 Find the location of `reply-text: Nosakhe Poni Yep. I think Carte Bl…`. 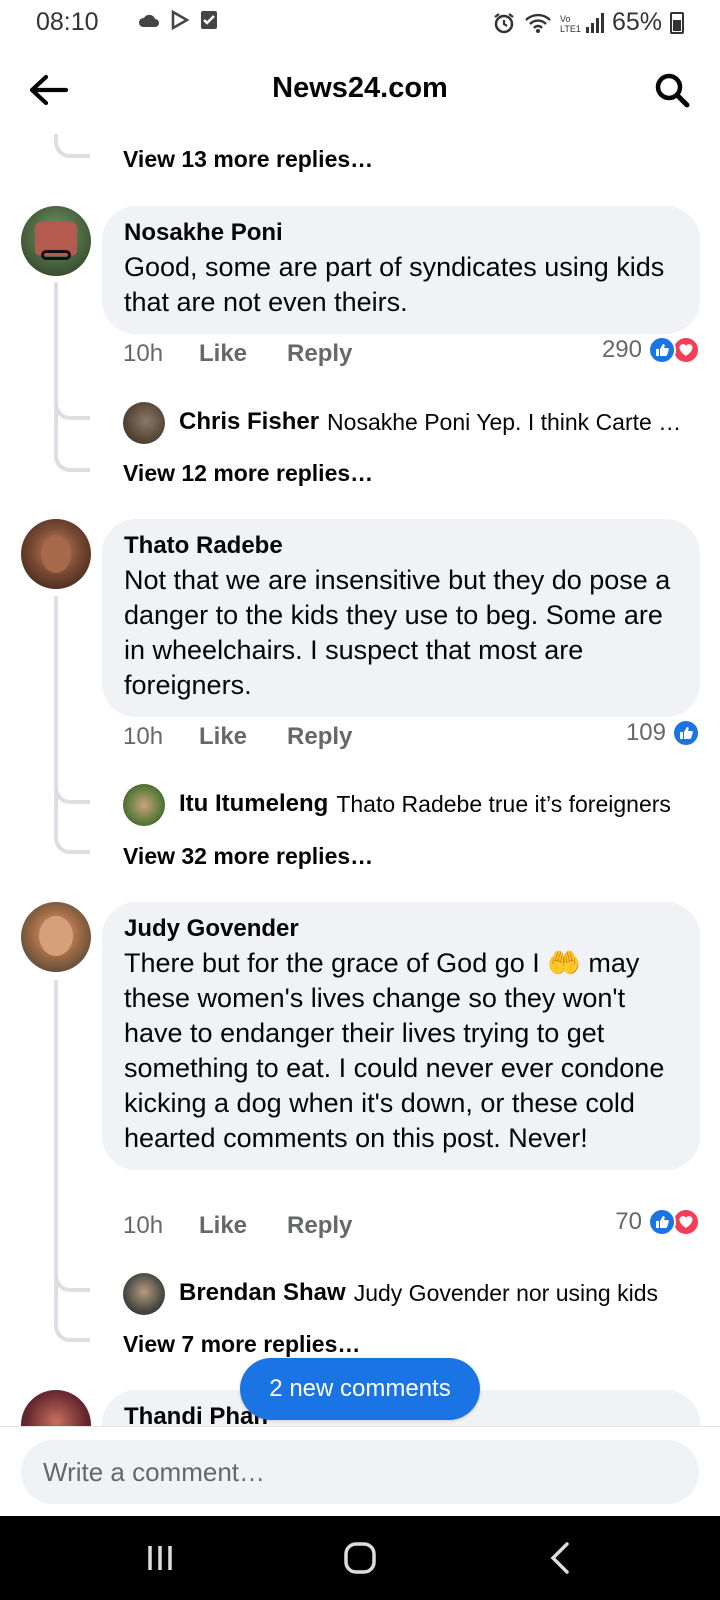

reply-text: Nosakhe Poni Yep. I think Carte Bl… is located at coordinates (508, 421).